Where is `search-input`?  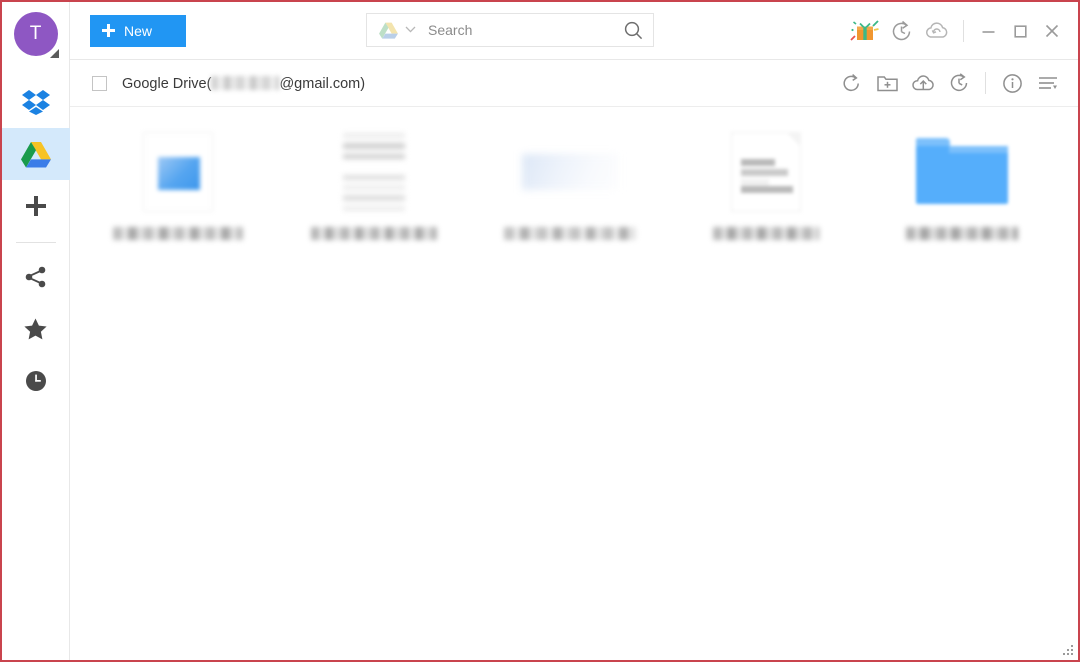
search-input is located at coordinates (526, 30).